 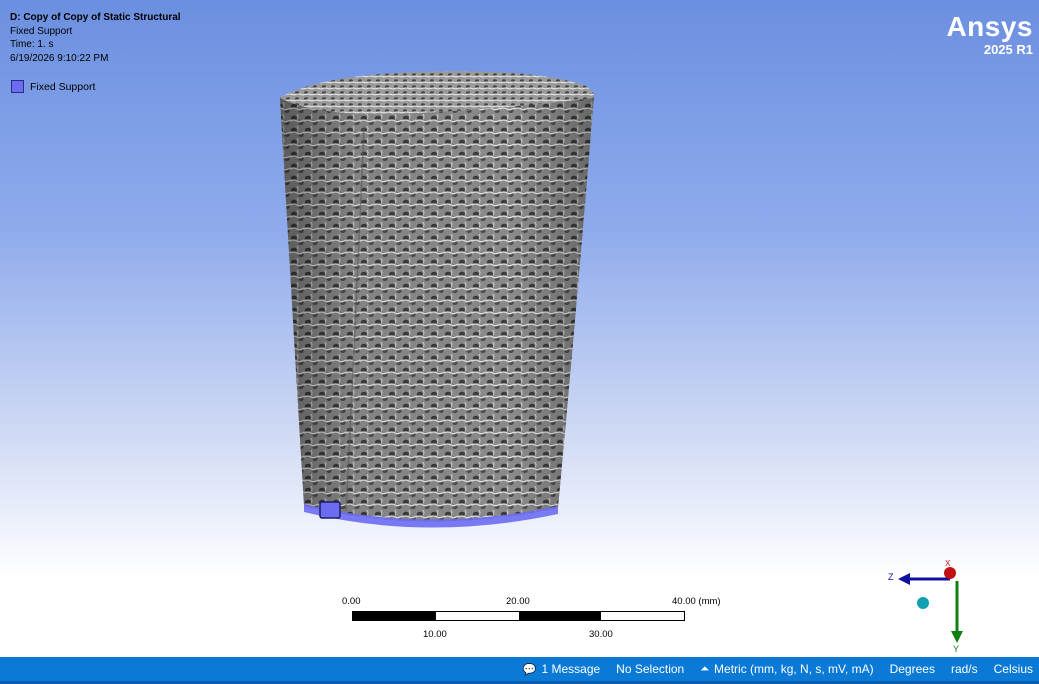 I want to click on selection-label: No Selection, so click(x=650, y=669).